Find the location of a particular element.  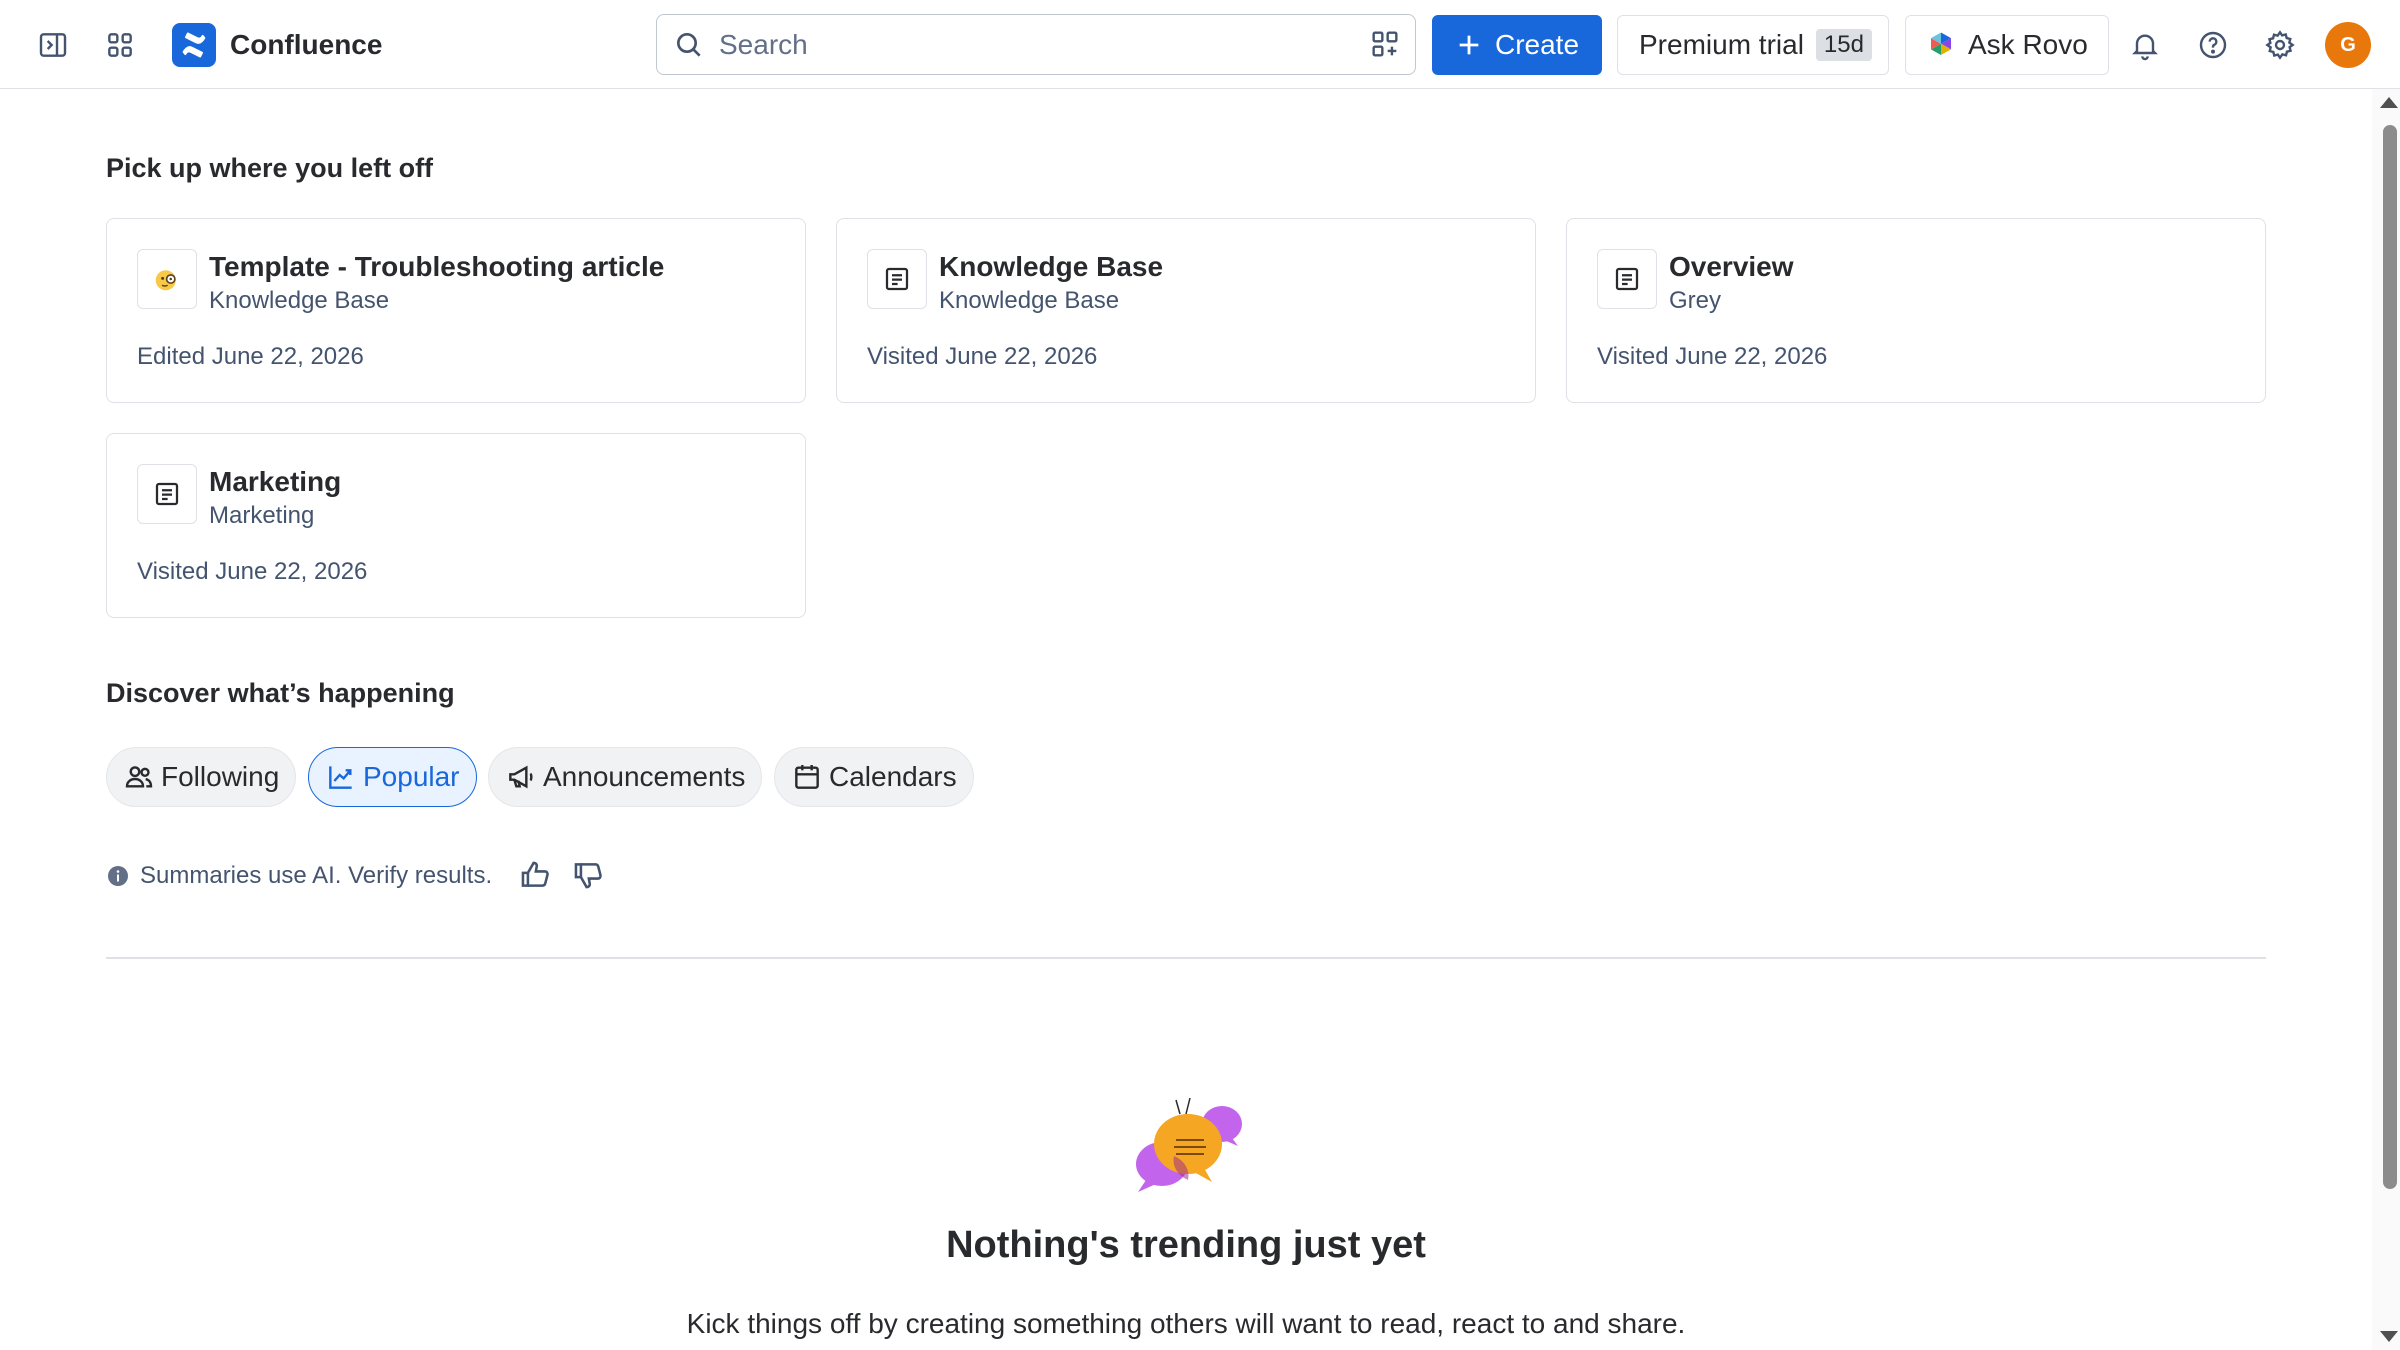

tab-label: Following is located at coordinates (220, 776).